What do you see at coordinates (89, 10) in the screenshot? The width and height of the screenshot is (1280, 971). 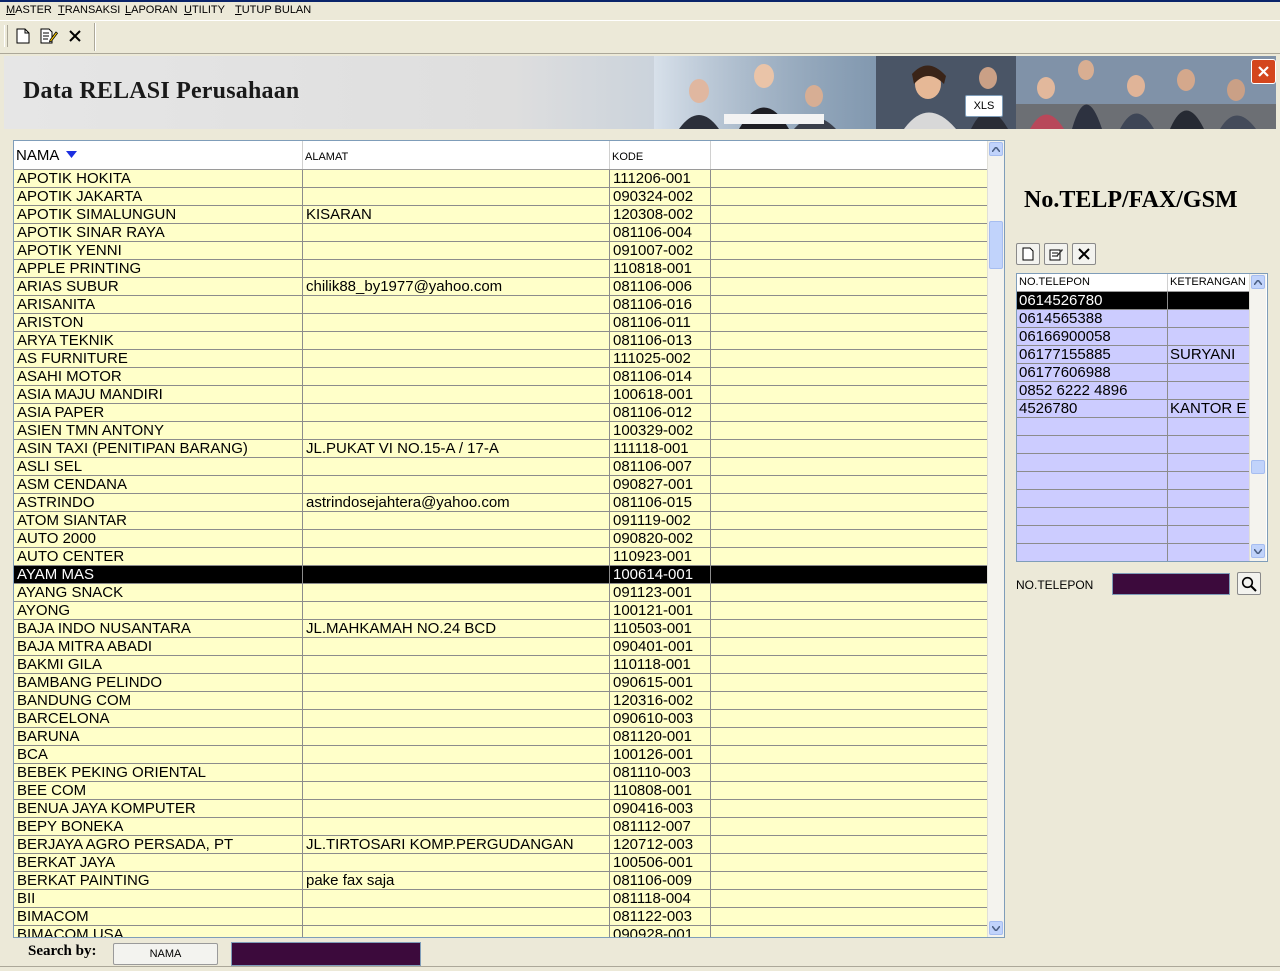 I see `menu-transaksi: TRANSAKSI` at bounding box center [89, 10].